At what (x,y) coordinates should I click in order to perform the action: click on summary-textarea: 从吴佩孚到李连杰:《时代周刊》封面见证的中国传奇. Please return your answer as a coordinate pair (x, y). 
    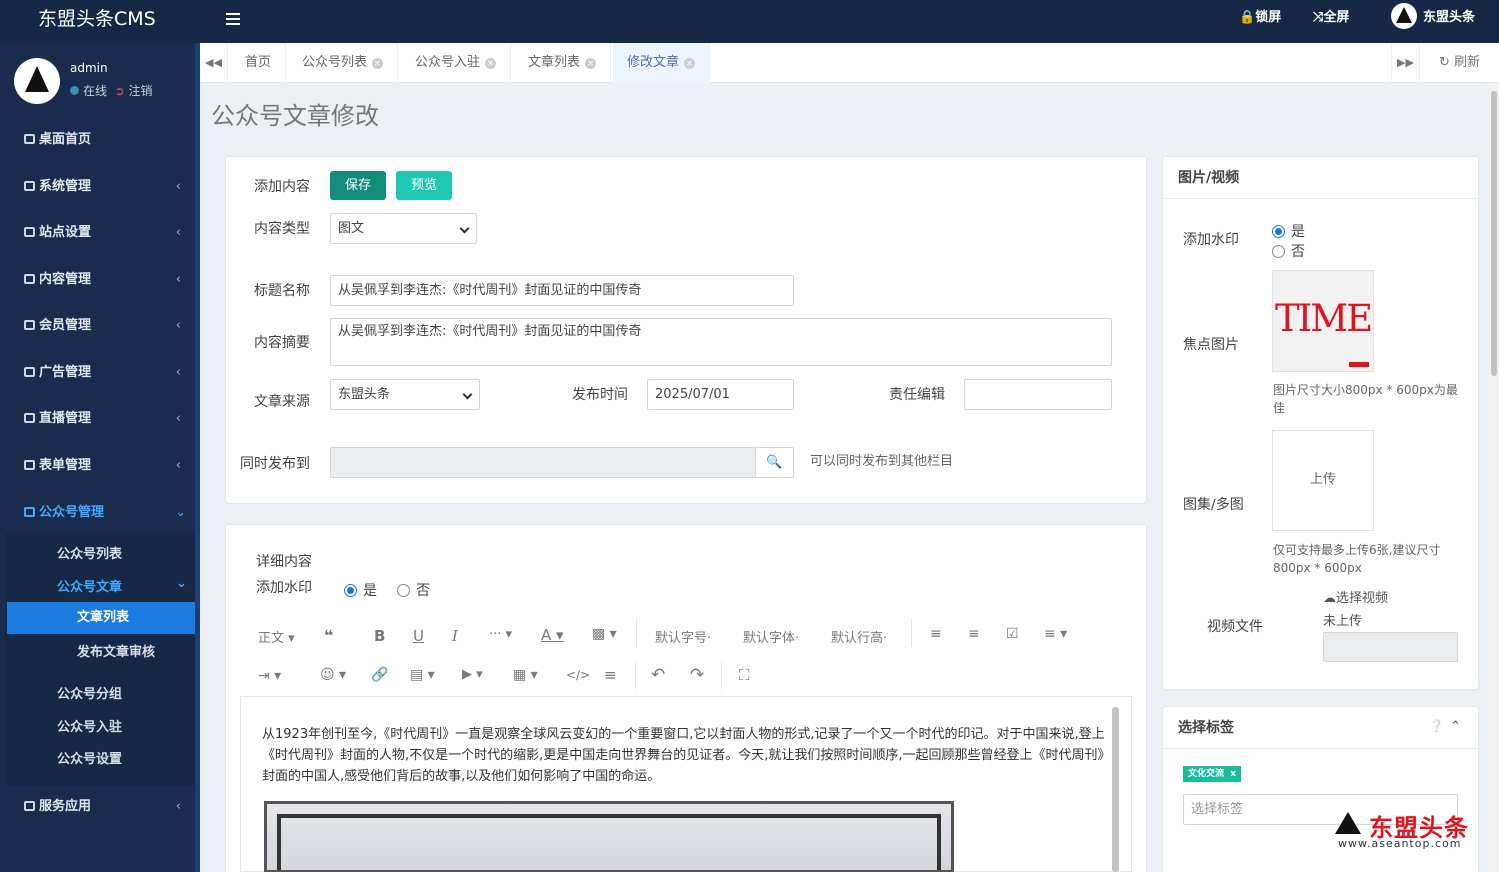
    Looking at the image, I should click on (721, 342).